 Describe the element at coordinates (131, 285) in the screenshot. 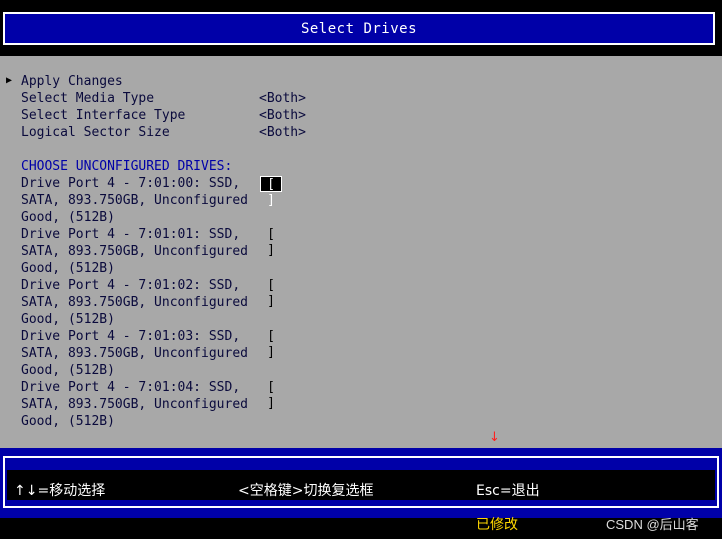

I see `drive-item-line1: Drive Port 4 - 7:01:02: SSD,` at that location.